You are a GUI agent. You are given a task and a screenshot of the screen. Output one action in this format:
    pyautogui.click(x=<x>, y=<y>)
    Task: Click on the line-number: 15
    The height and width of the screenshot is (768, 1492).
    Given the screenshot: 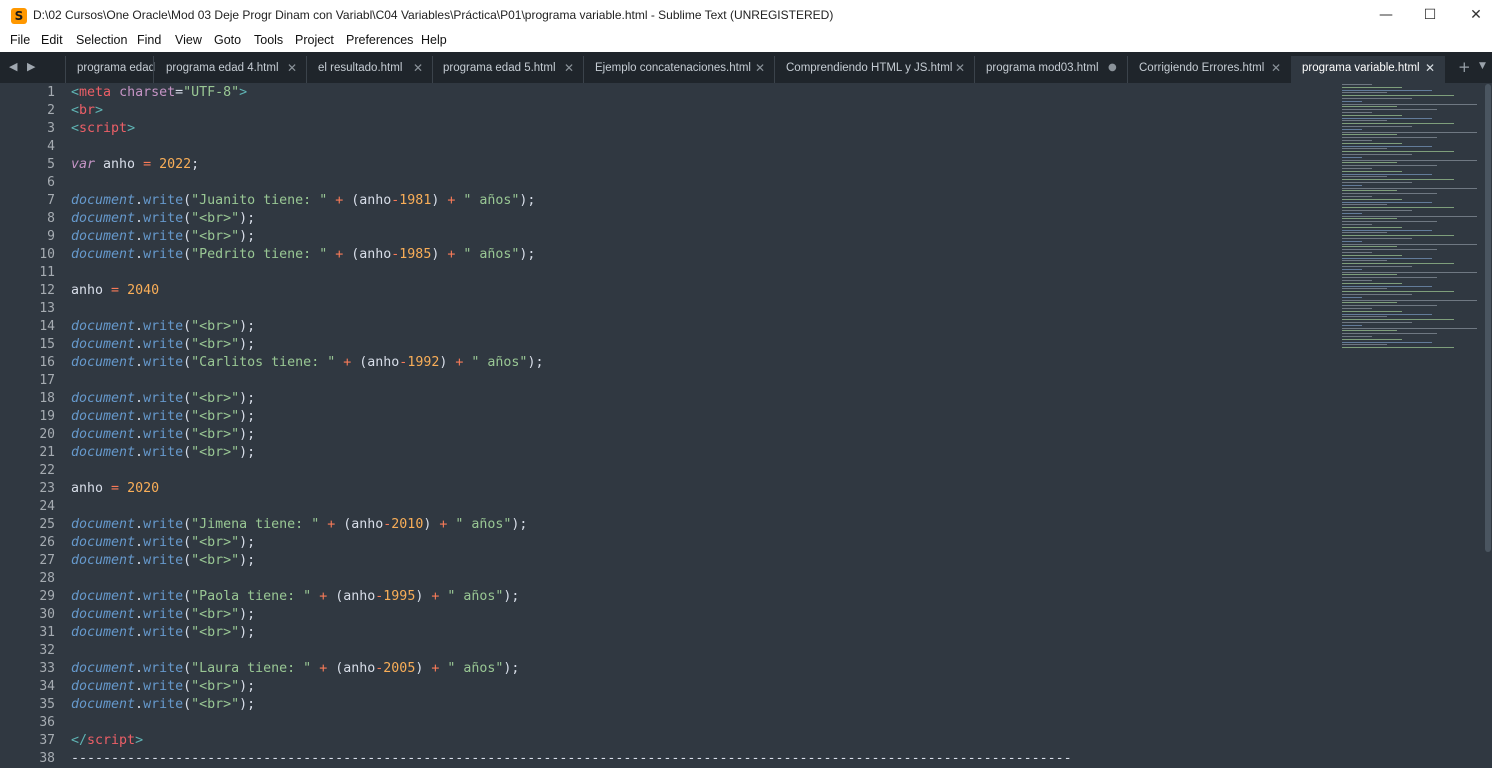 What is the action you would take?
    pyautogui.click(x=47, y=344)
    